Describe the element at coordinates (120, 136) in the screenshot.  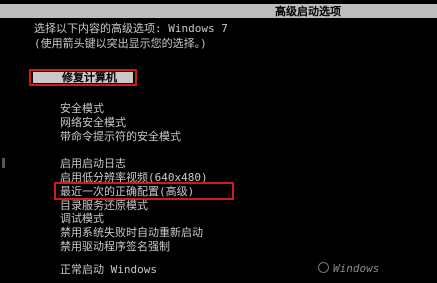
I see `safe-mode-command-prompt-option: 带命令提示符的安全模式` at that location.